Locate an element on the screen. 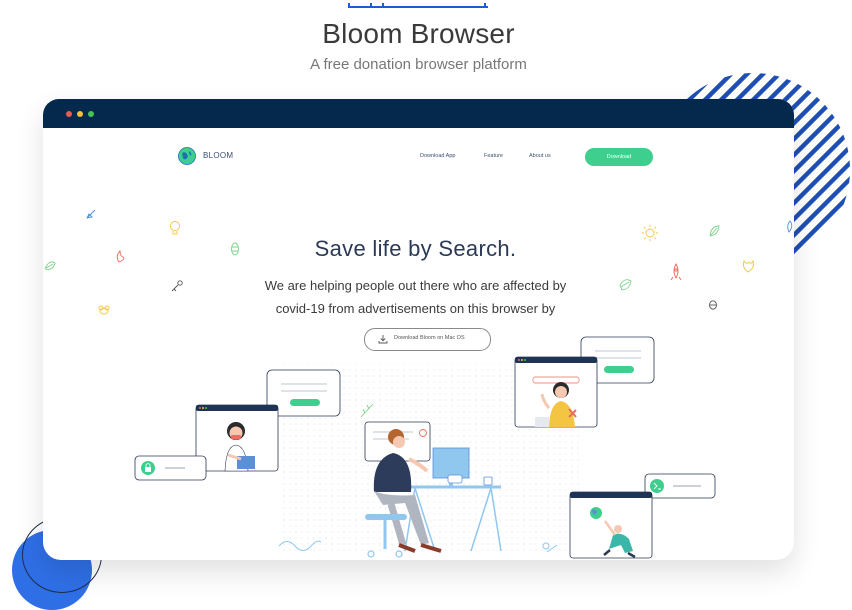  lock-icon is located at coordinates (148, 469).